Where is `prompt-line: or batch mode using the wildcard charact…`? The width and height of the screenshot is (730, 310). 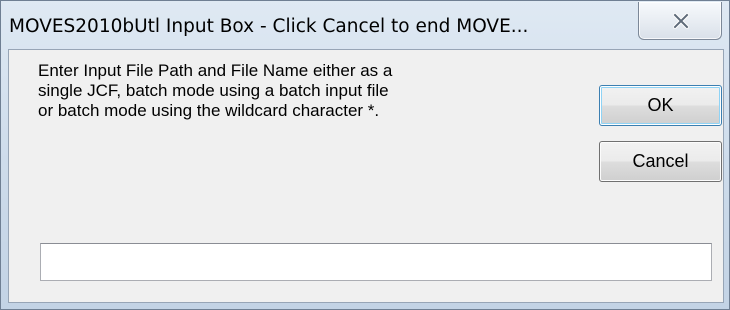
prompt-line: or batch mode using the wildcard charact… is located at coordinates (209, 110).